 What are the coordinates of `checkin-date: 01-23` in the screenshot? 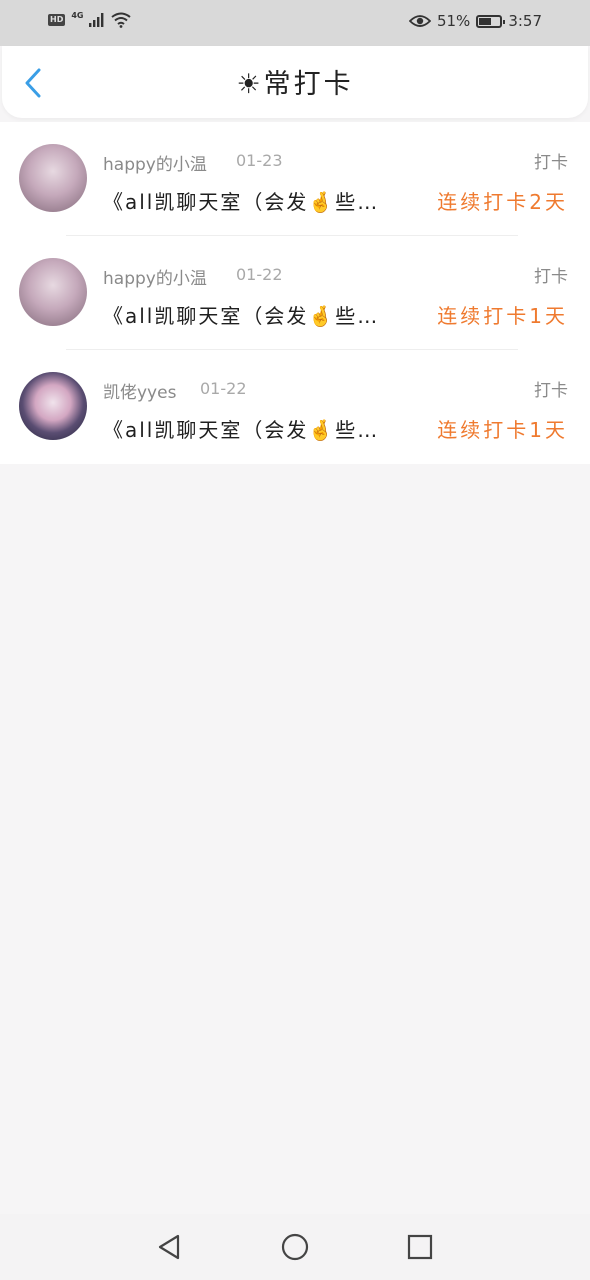 It's located at (259, 160).